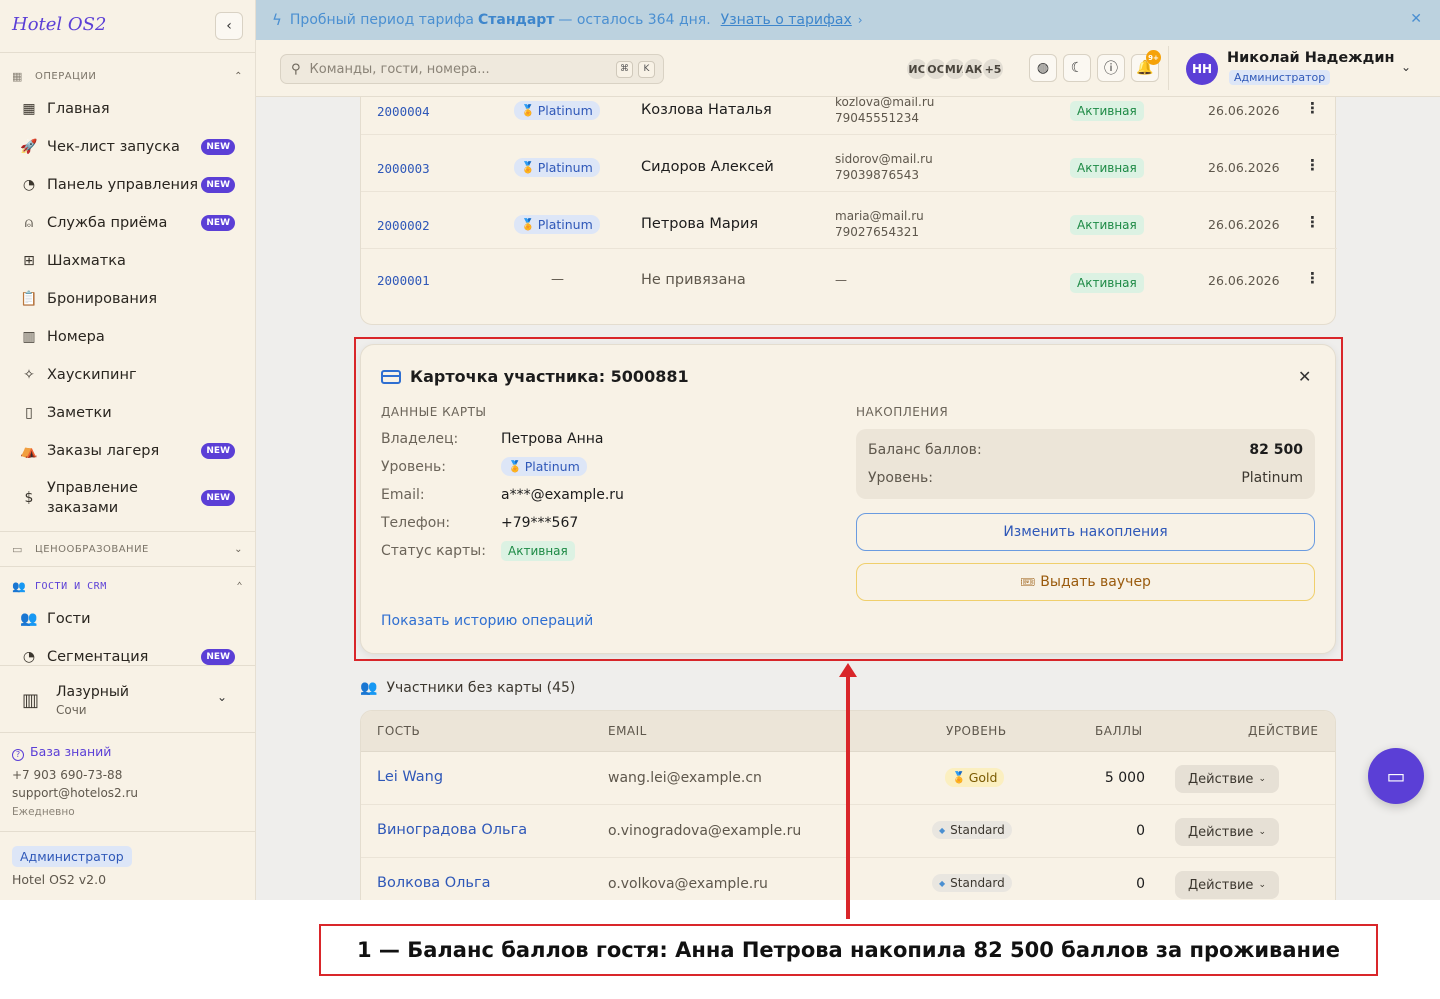 This screenshot has width=1440, height=999. Describe the element at coordinates (627, 731) in the screenshot. I see `column-header: EMAIL` at that location.